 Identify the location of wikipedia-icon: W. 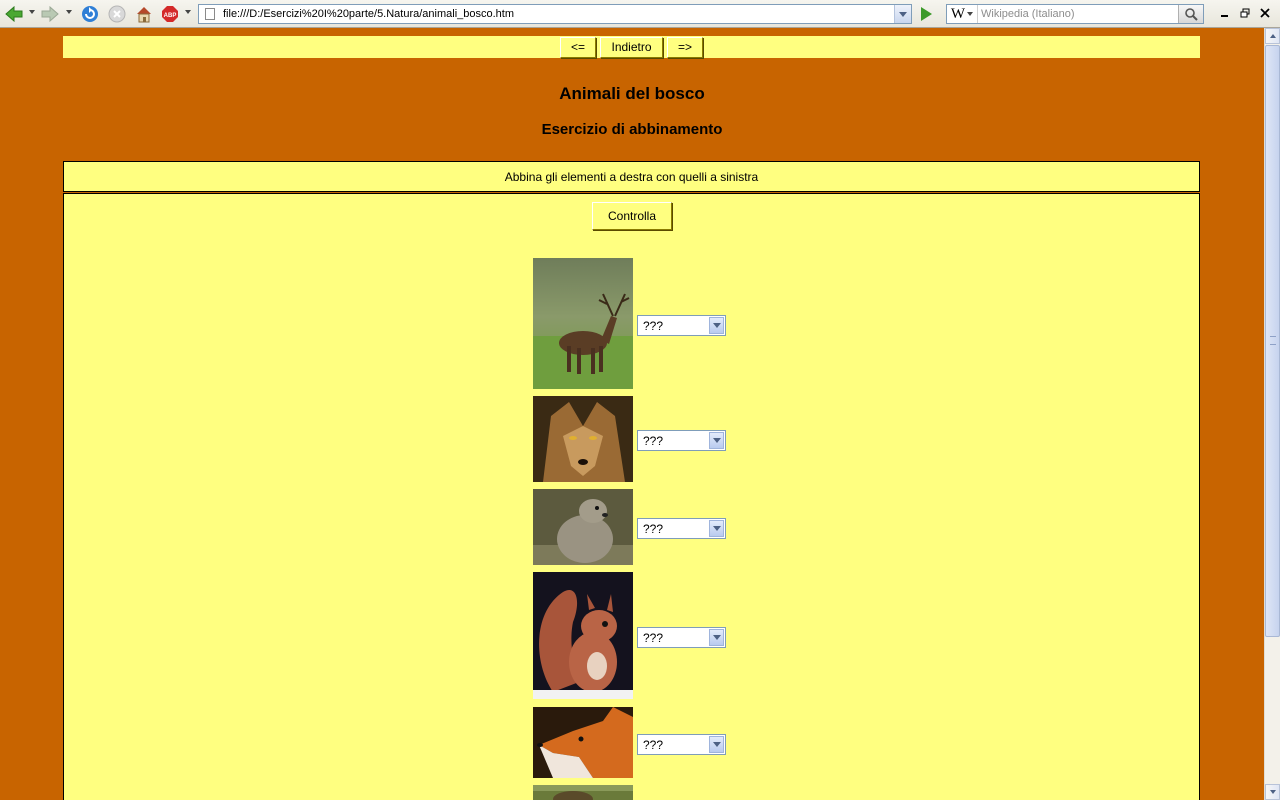
(958, 13).